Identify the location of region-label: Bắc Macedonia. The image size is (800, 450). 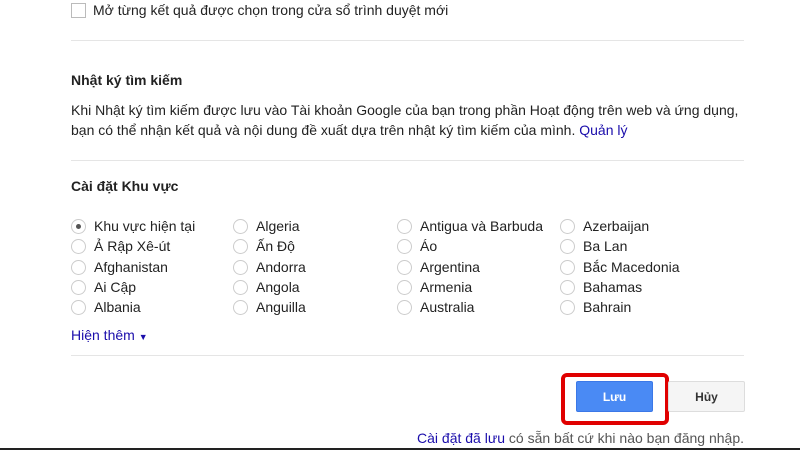
(631, 267).